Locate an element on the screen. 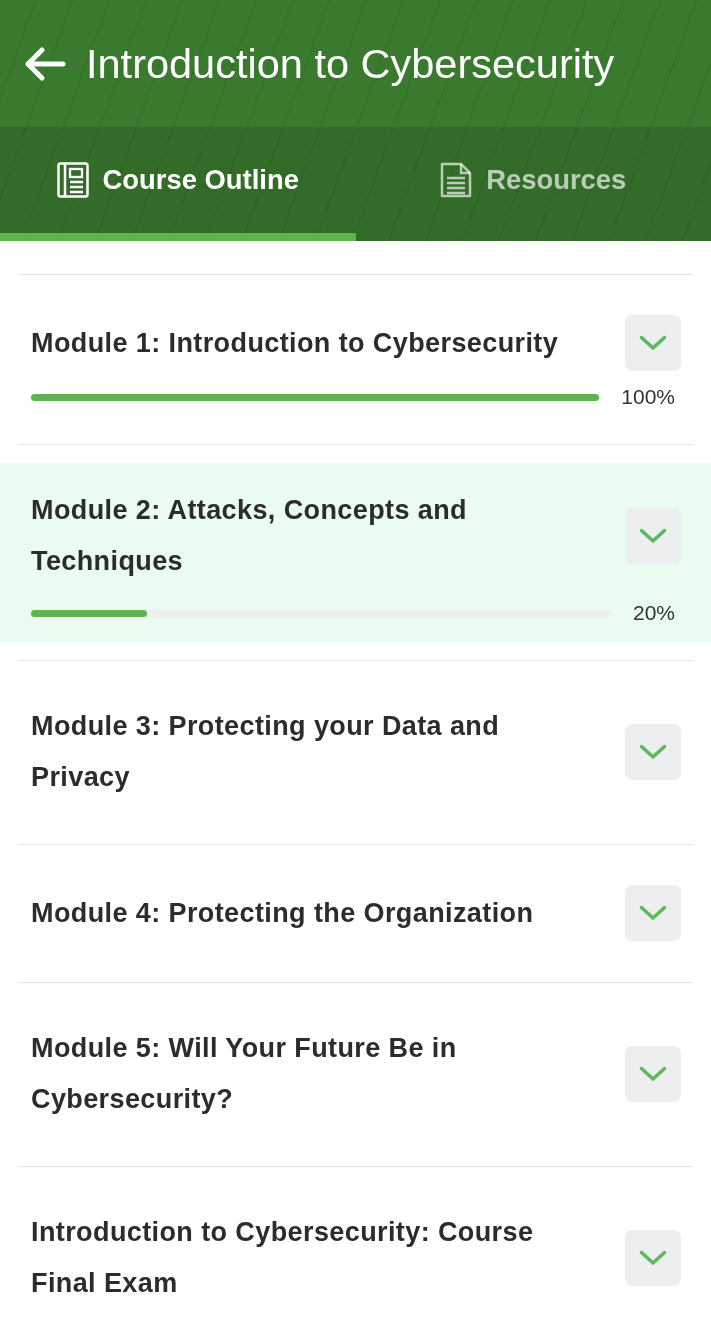 This screenshot has width=711, height=1335. module-row: Module 2: Attacks, Concepts and Techniques 20% is located at coordinates (355, 552).